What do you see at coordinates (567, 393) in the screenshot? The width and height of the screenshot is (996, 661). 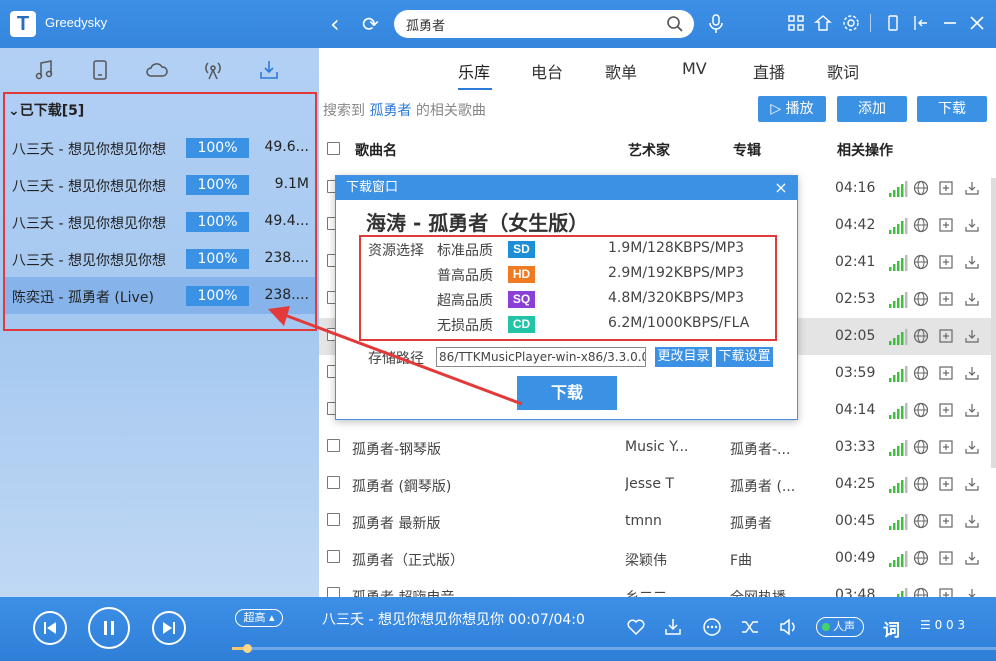 I see `dialog-download-button: 下载` at bounding box center [567, 393].